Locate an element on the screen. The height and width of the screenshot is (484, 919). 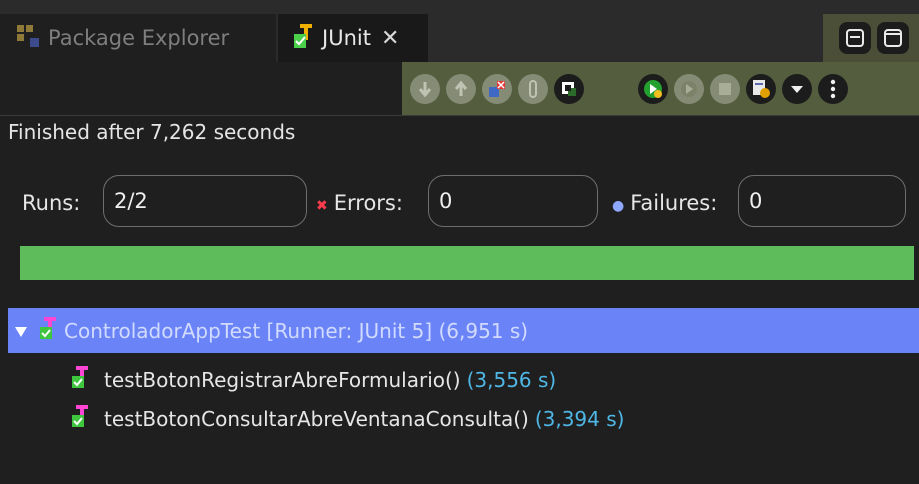
error-icon: ✖ is located at coordinates (322, 206).